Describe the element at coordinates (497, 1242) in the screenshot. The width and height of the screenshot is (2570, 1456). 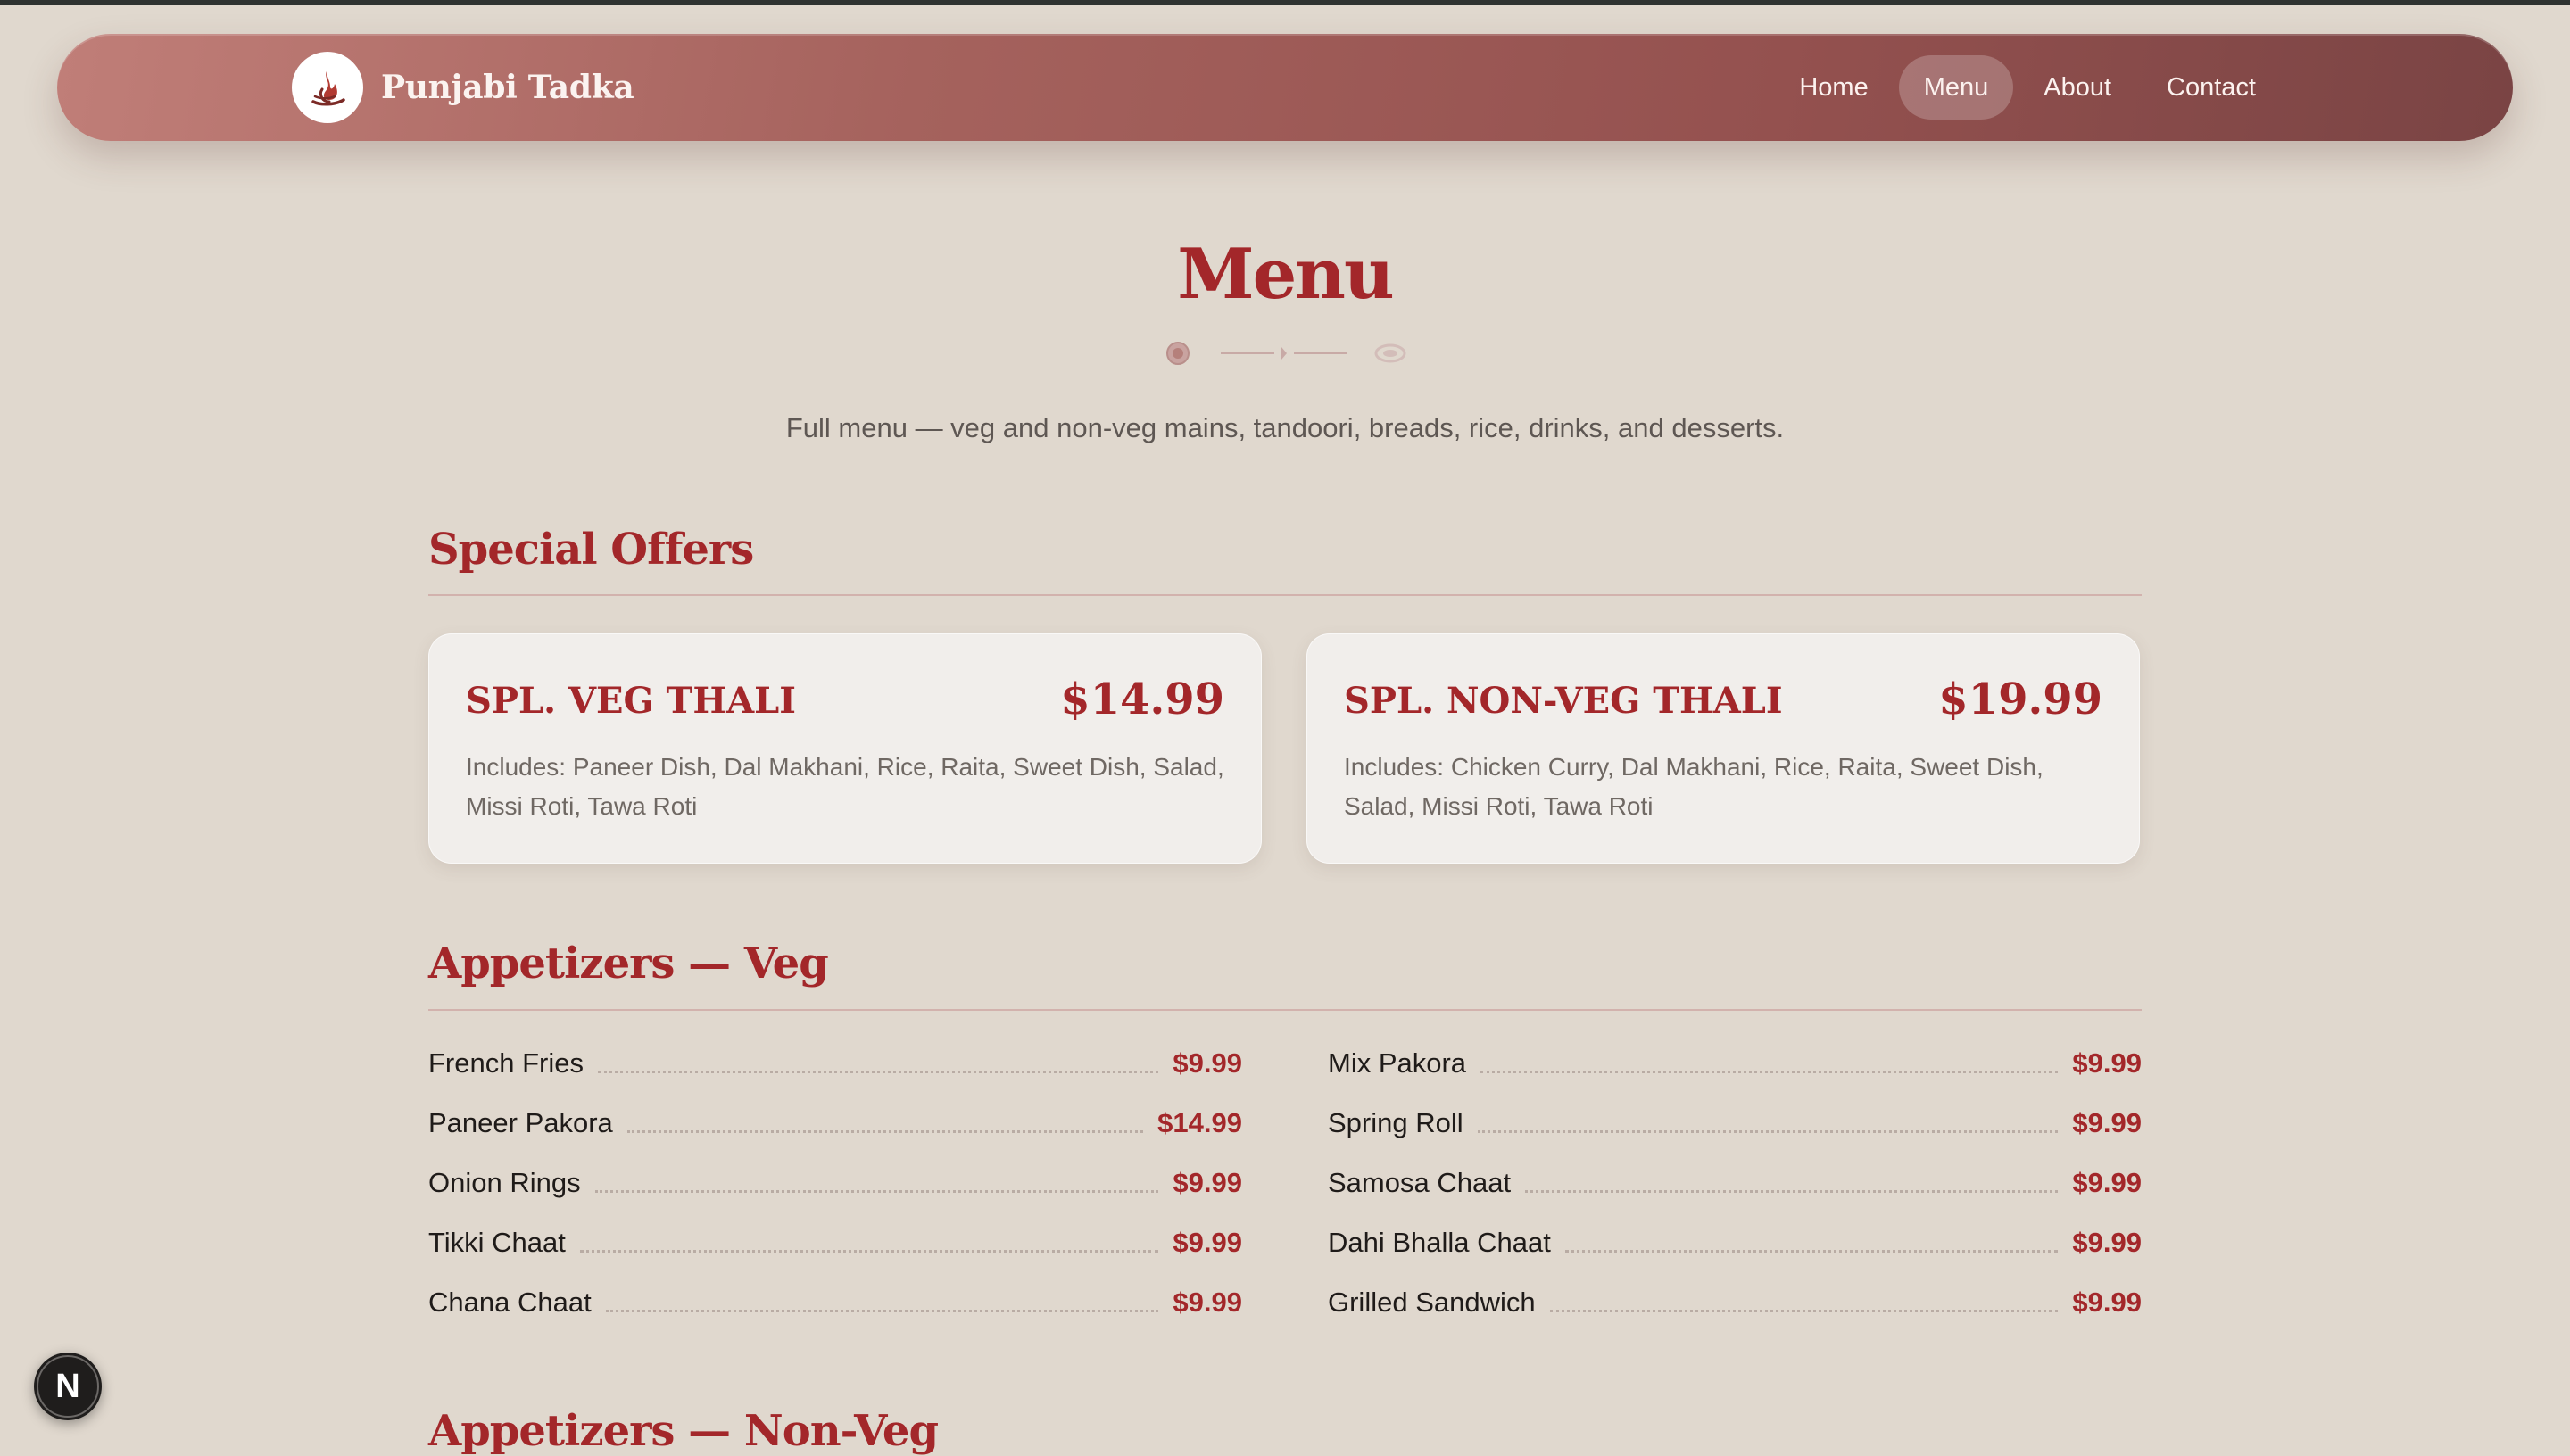
I see `item-name: Tikki Chaat` at that location.